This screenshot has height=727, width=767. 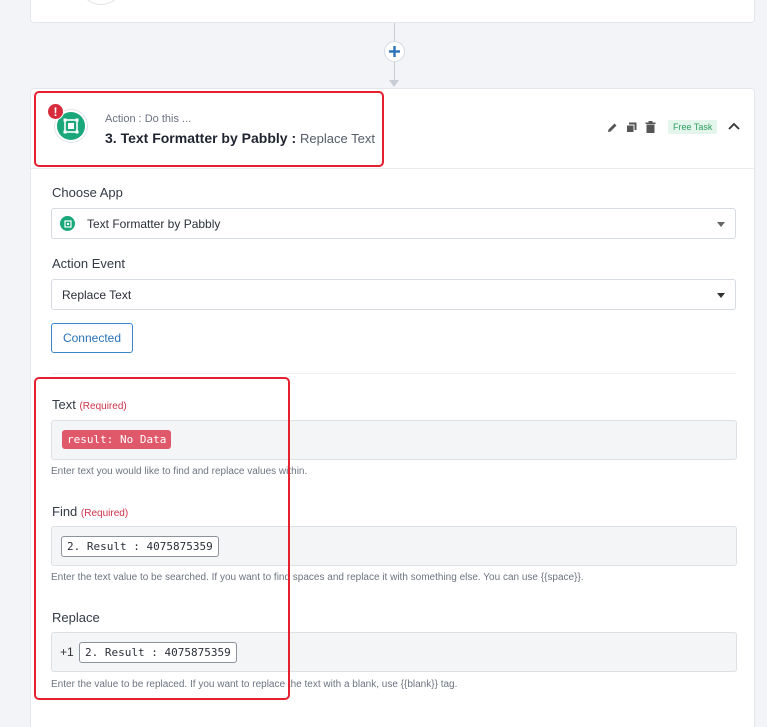 What do you see at coordinates (67, 223) in the screenshot?
I see `app-icon` at bounding box center [67, 223].